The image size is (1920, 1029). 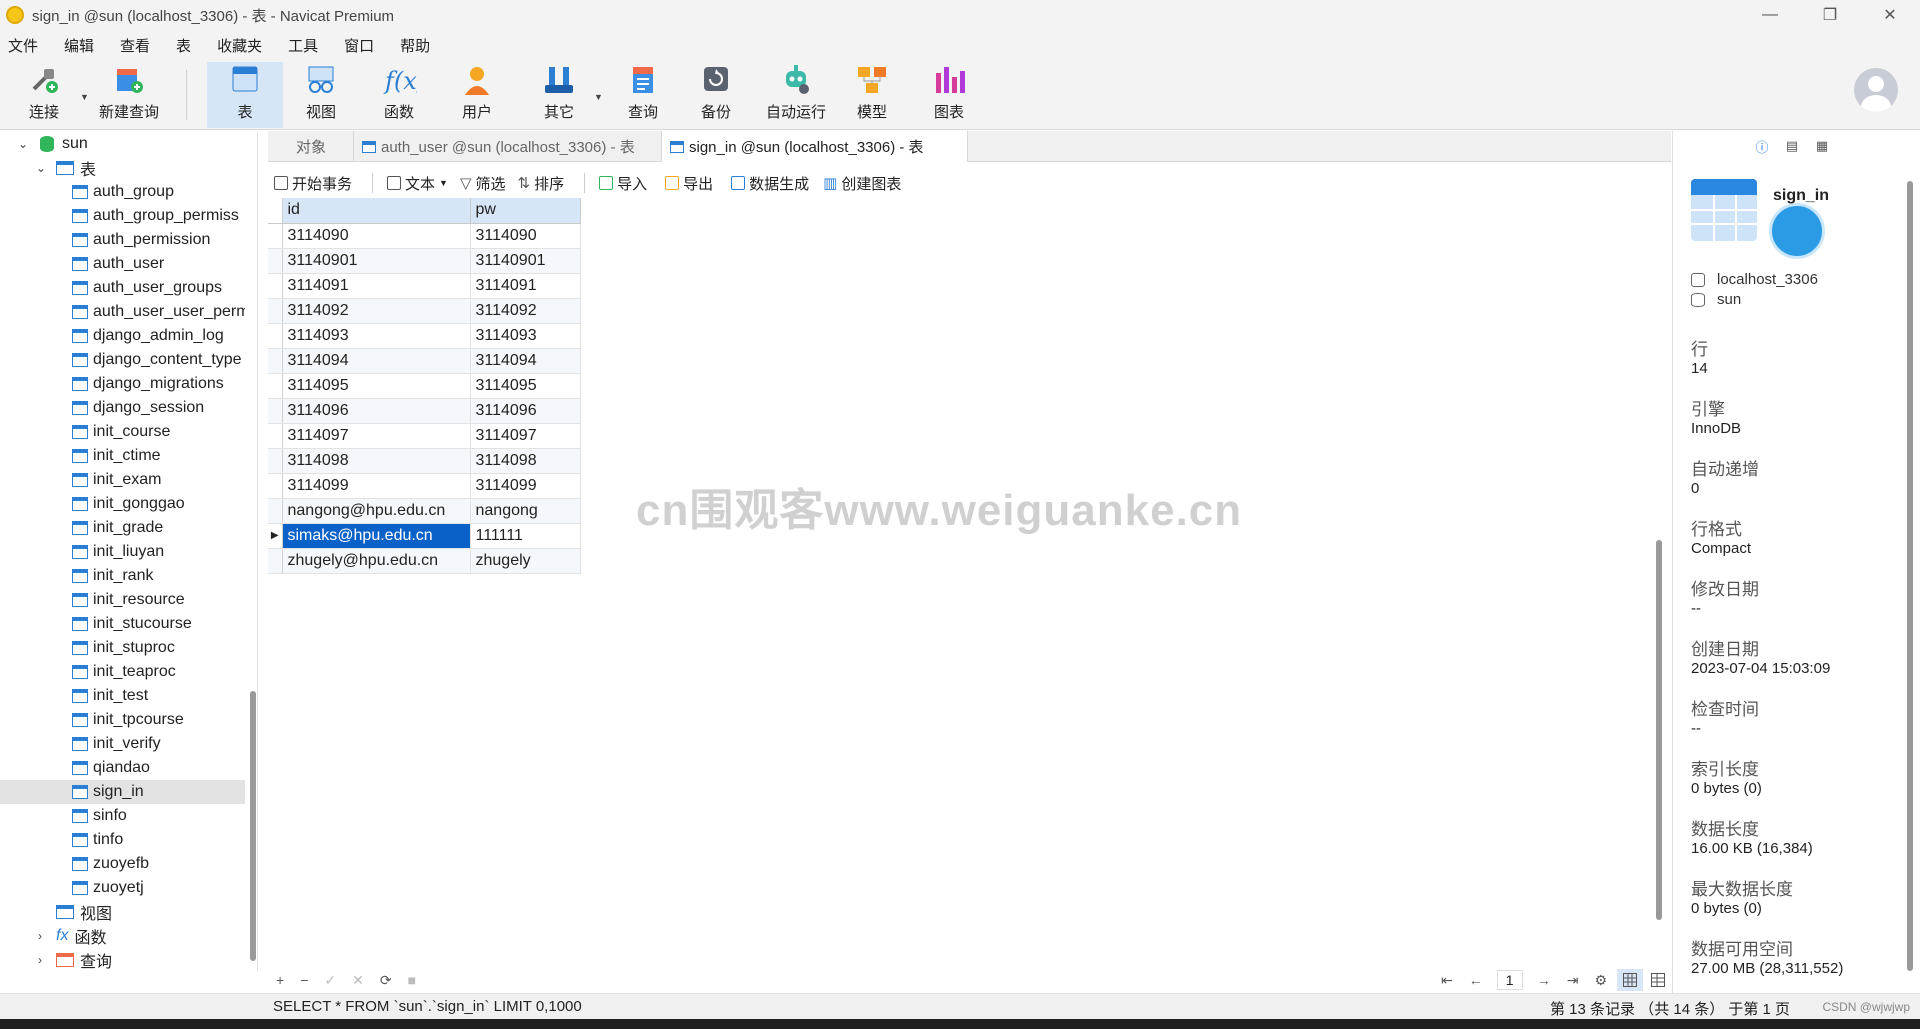 What do you see at coordinates (122, 360) in the screenshot?
I see `tree-table-item: django_content_type` at bounding box center [122, 360].